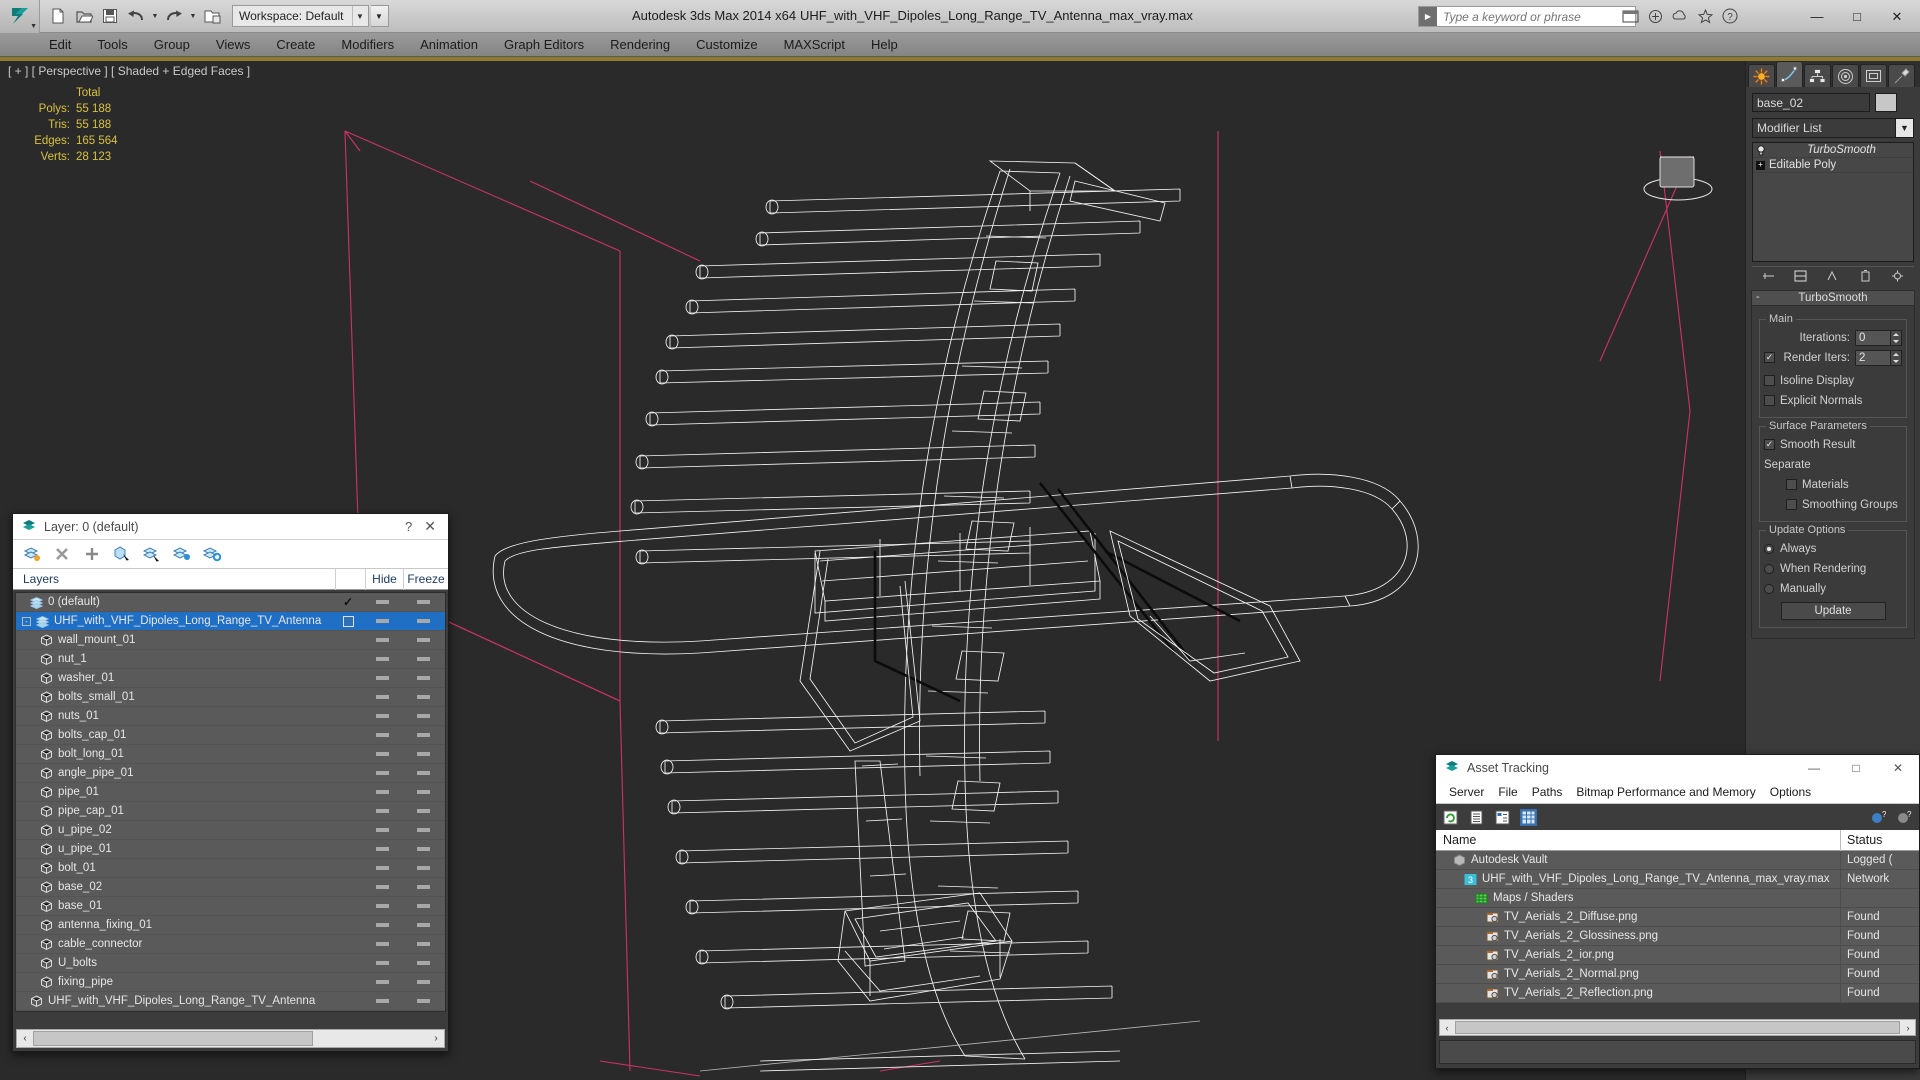  I want to click on menu-item-rendering: Rendering, so click(640, 45).